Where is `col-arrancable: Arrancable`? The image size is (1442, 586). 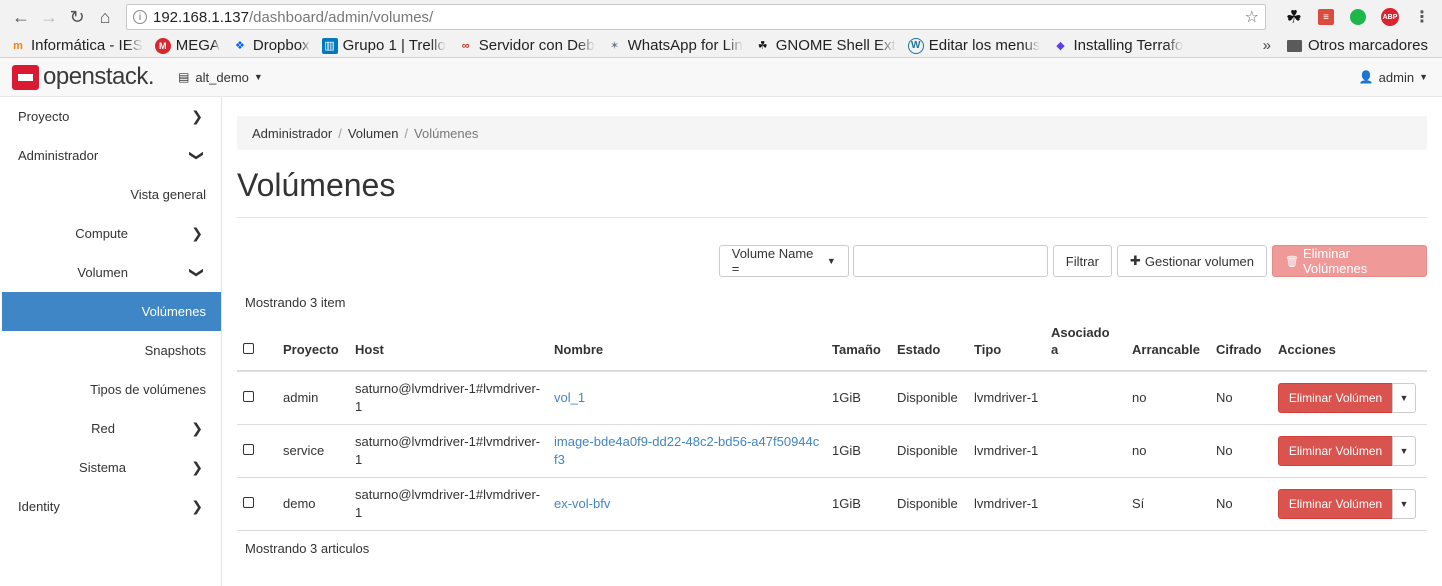
col-arrancable: Arrancable is located at coordinates (1168, 348).